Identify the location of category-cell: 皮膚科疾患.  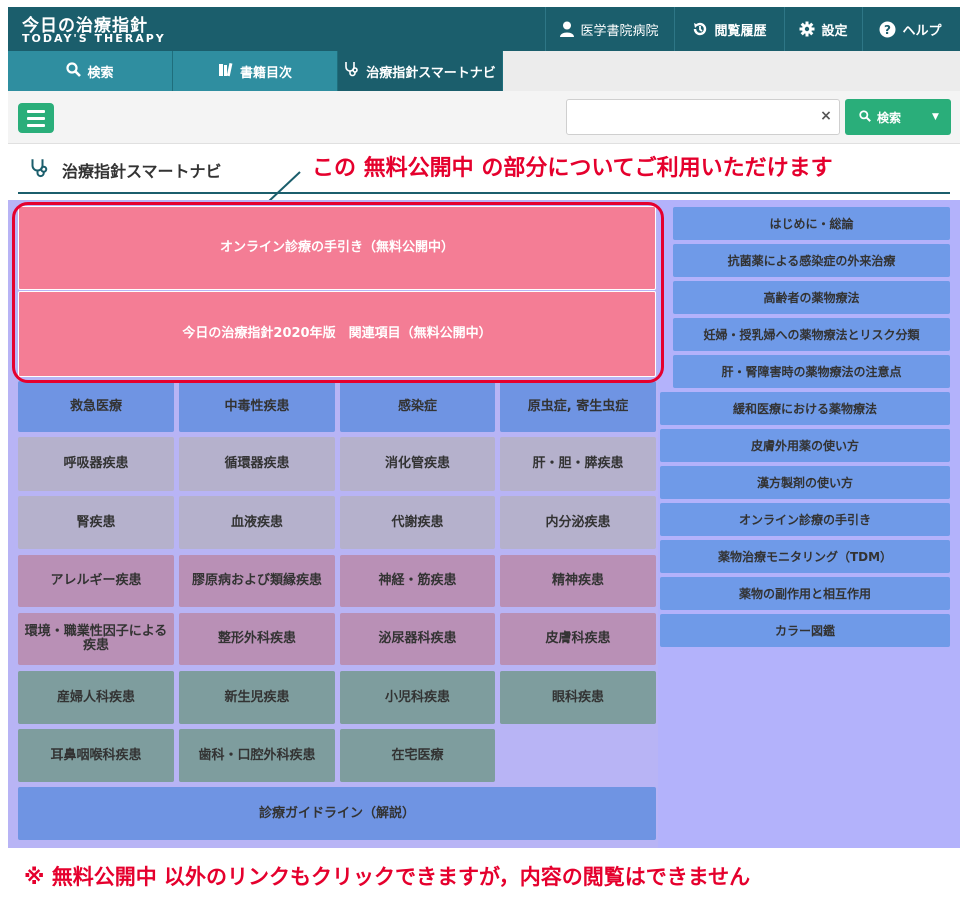
(578, 639).